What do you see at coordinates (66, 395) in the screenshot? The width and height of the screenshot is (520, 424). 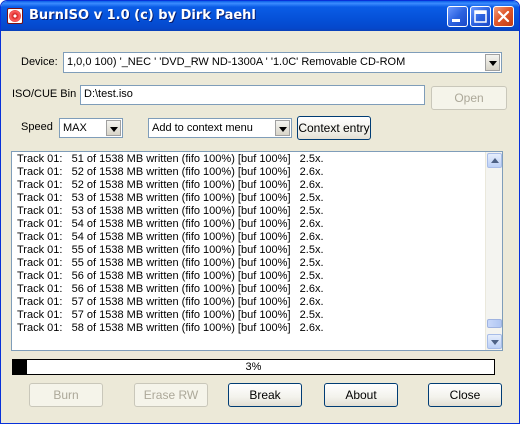 I see `burn-button: Burn` at bounding box center [66, 395].